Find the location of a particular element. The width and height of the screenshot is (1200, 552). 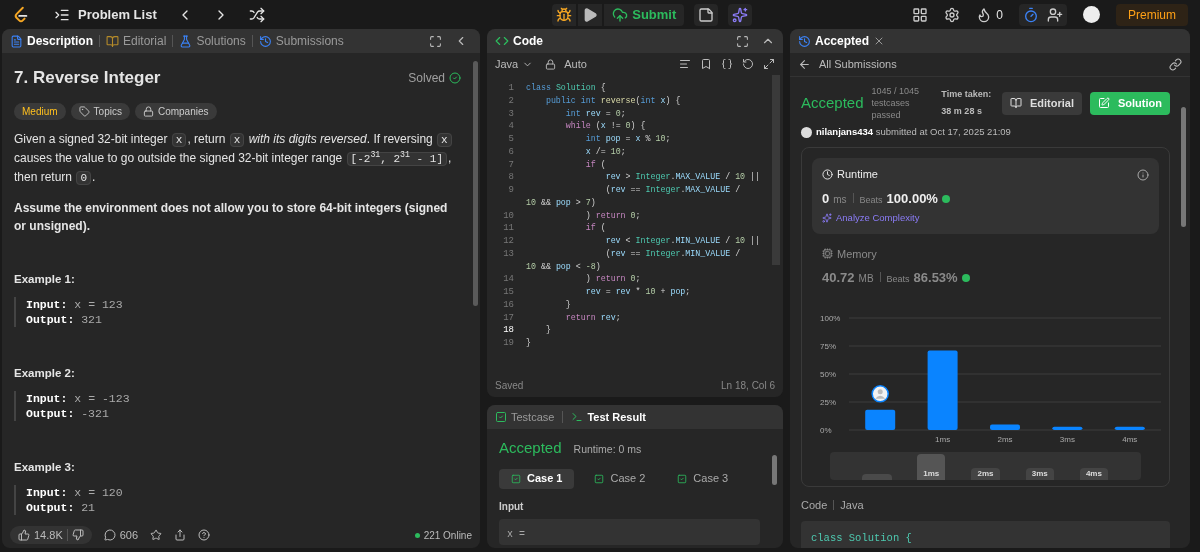

case-tab: Case 3 is located at coordinates (703, 478).